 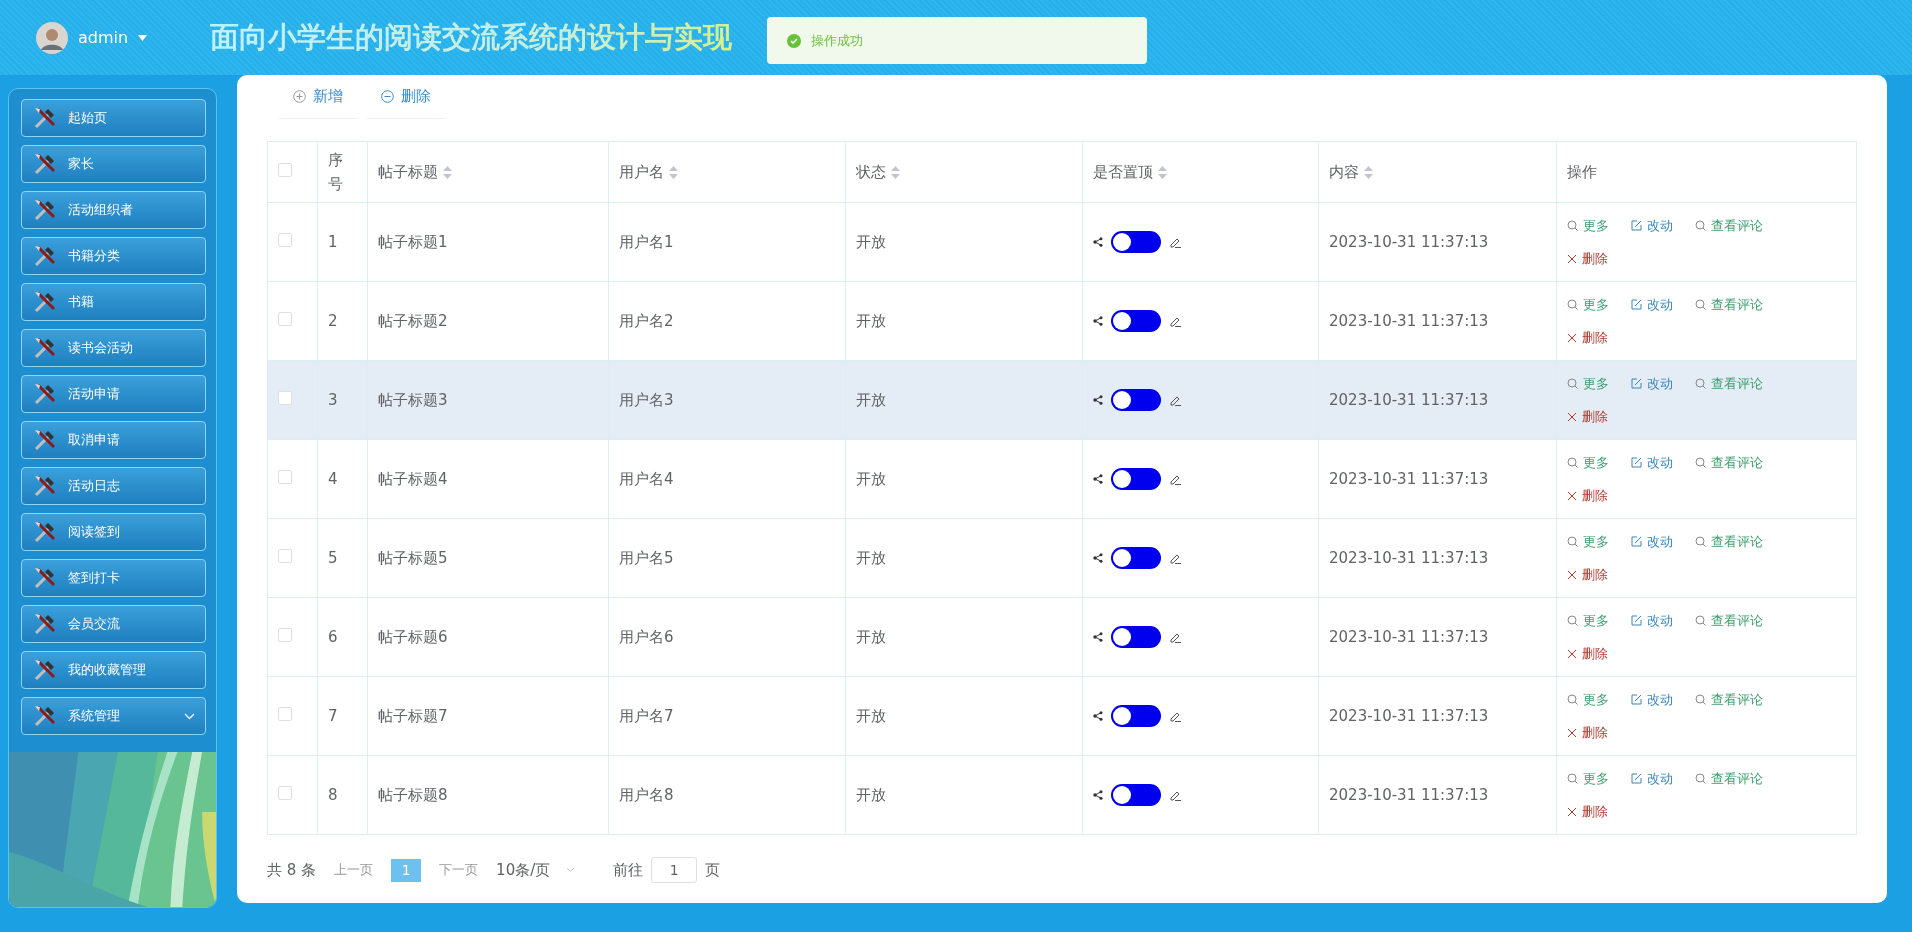 What do you see at coordinates (113, 532) in the screenshot?
I see `sidebar-item: 阅读签到` at bounding box center [113, 532].